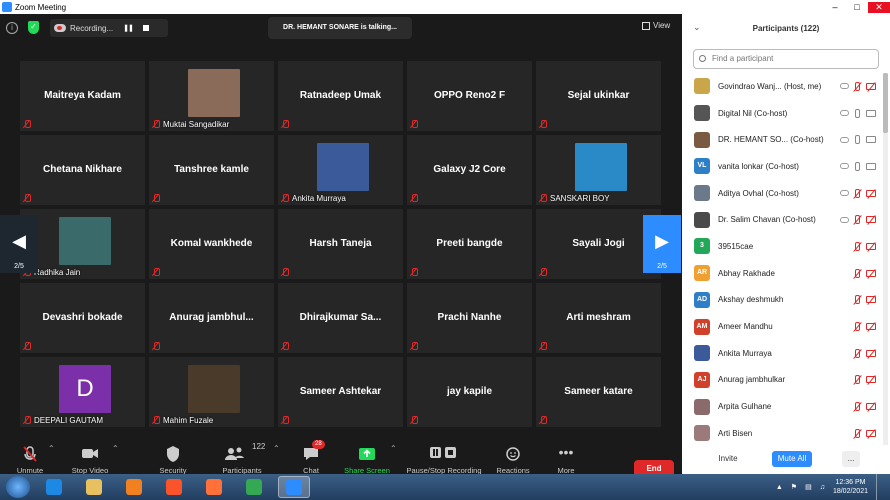 This screenshot has height=500, width=890. What do you see at coordinates (340, 244) in the screenshot?
I see `video-tile: Harsh Taneja` at bounding box center [340, 244].